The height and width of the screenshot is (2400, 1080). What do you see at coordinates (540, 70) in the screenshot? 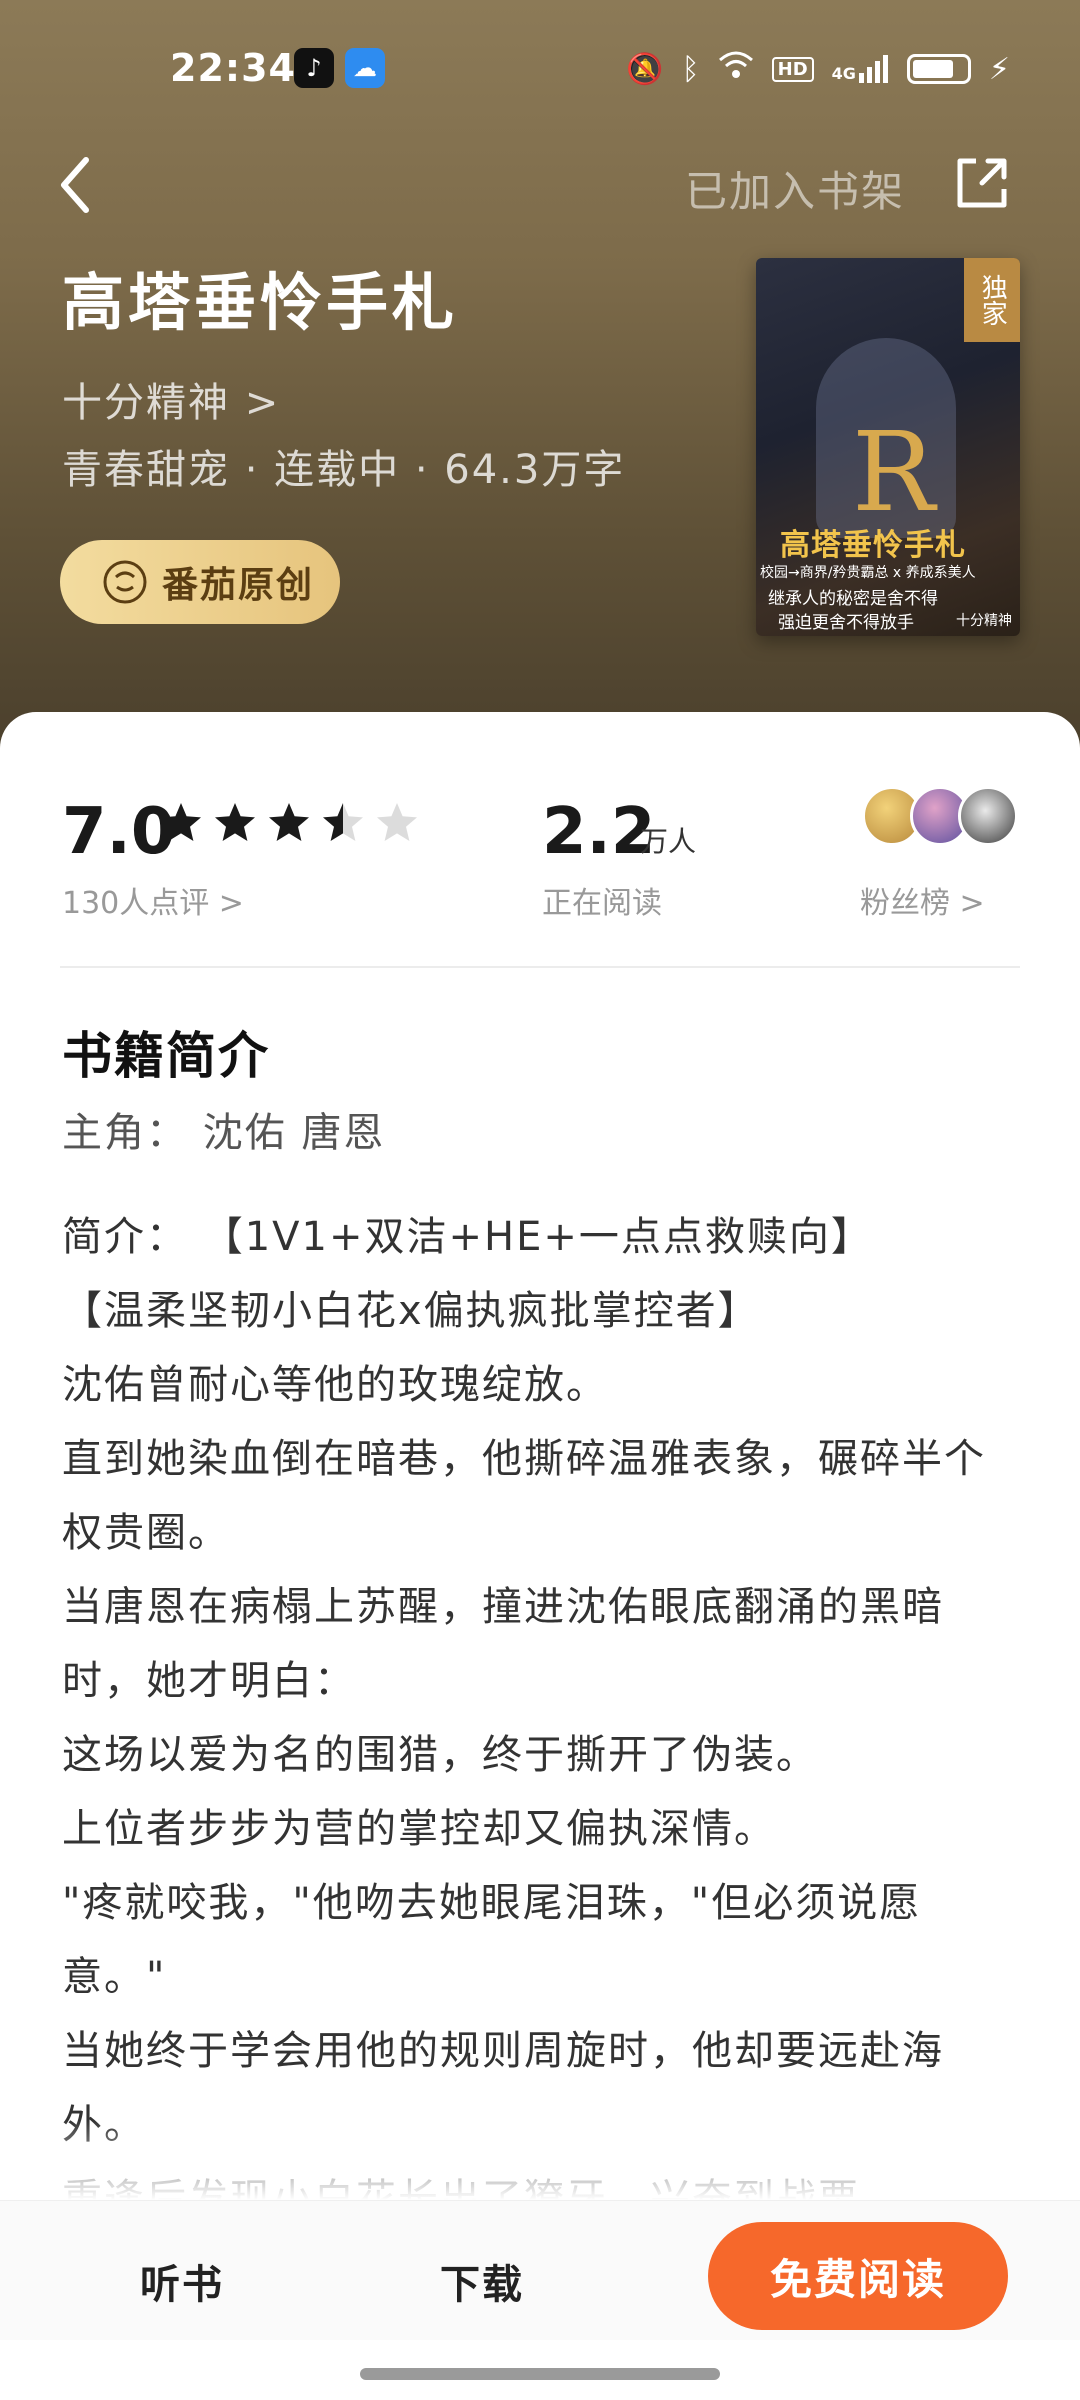
I see `status-bar: 22:34 ♪ ☁ 🔕 ᛒ HD 4G ⚡` at bounding box center [540, 70].